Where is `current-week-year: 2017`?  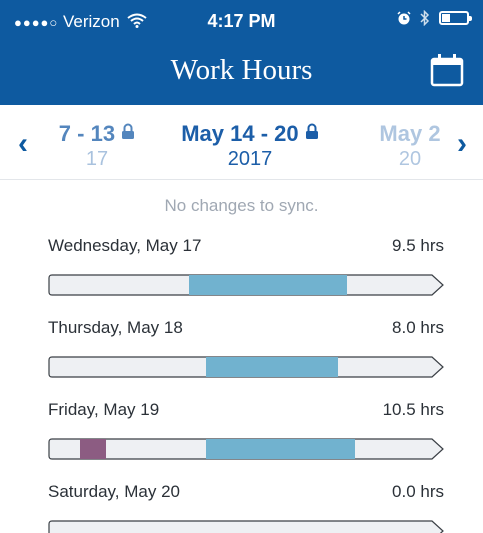 current-week-year: 2017 is located at coordinates (250, 159).